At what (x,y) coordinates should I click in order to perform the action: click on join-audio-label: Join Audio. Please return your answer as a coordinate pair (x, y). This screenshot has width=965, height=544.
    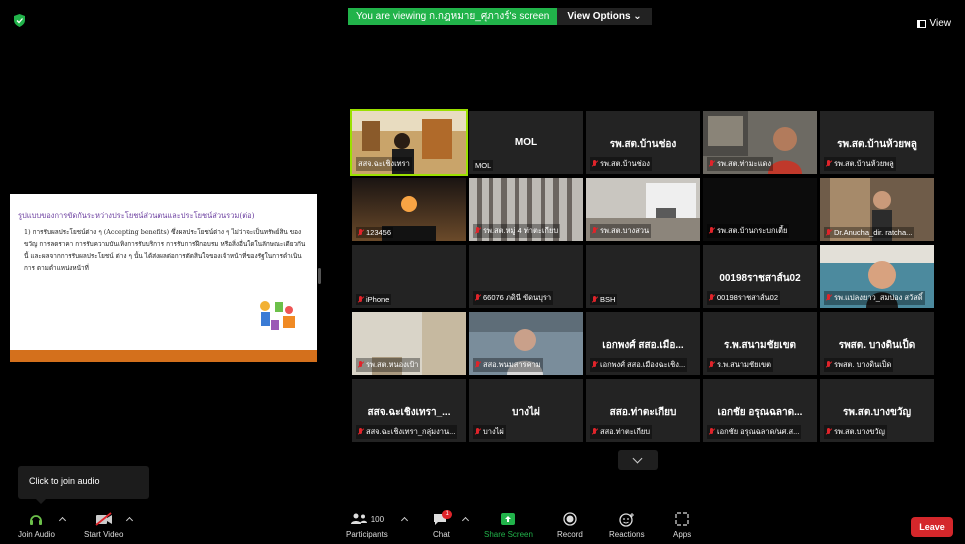
    Looking at the image, I should click on (36, 534).